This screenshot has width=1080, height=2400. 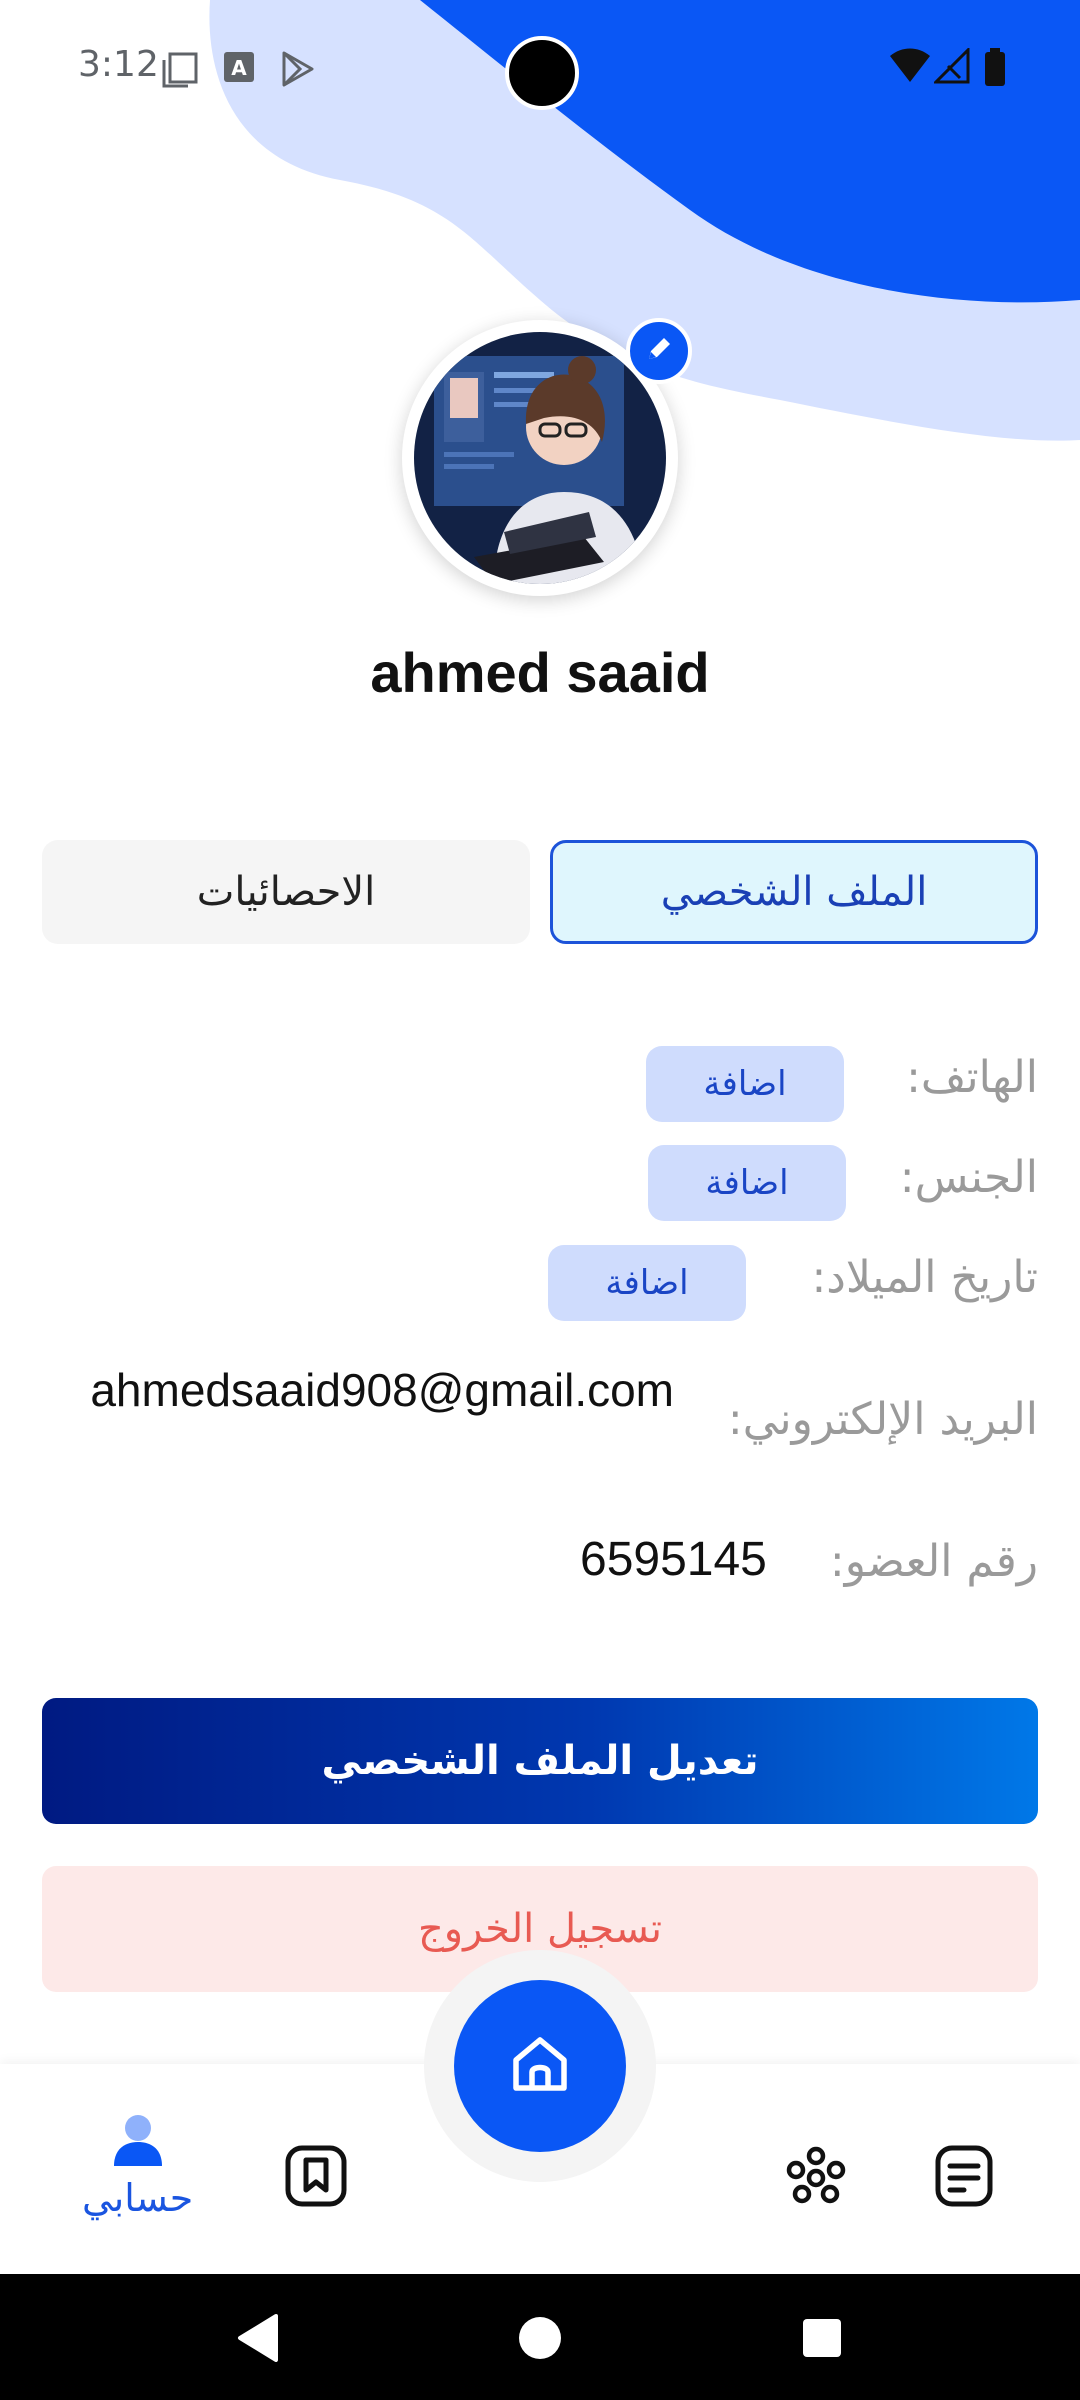 I want to click on nav-community, so click(x=816, y=2176).